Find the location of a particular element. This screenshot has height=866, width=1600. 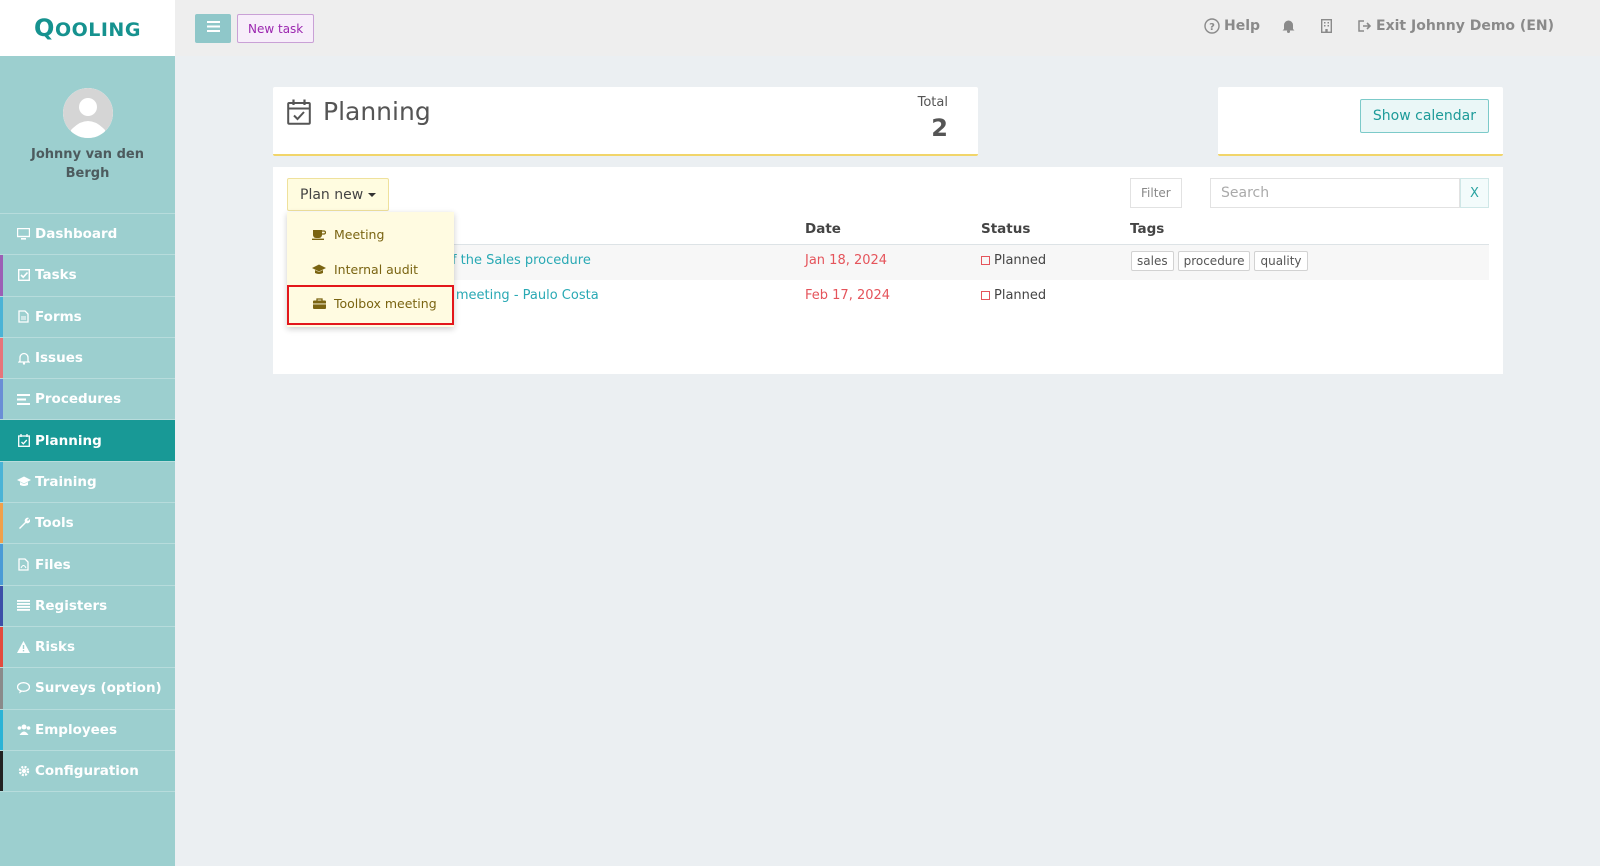

building-button is located at coordinates (1328, 26).